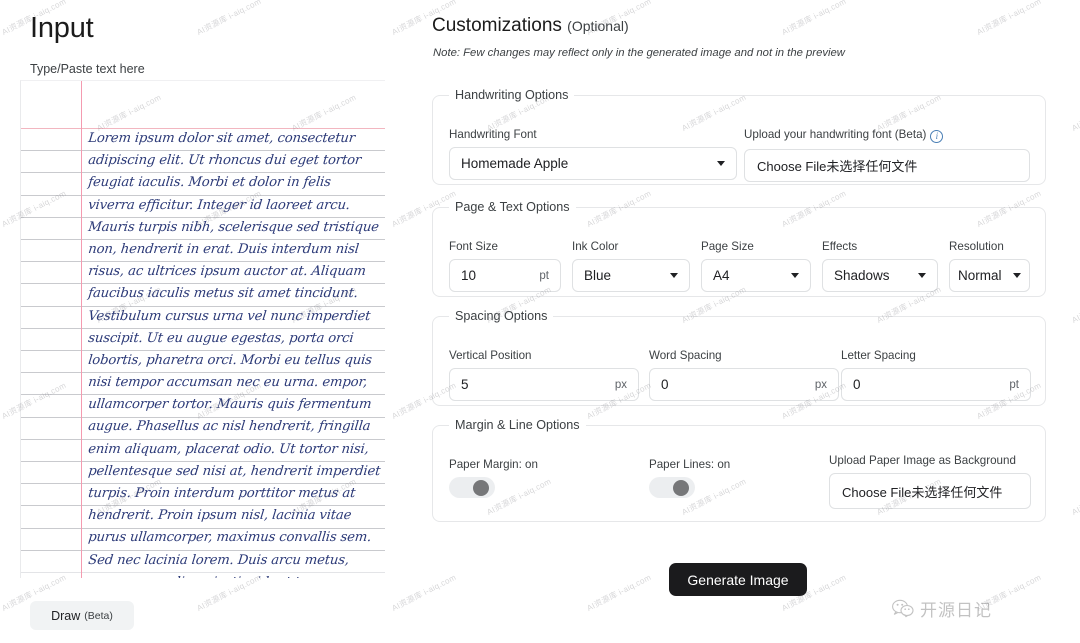  I want to click on ink-color-value: Blue, so click(598, 275).